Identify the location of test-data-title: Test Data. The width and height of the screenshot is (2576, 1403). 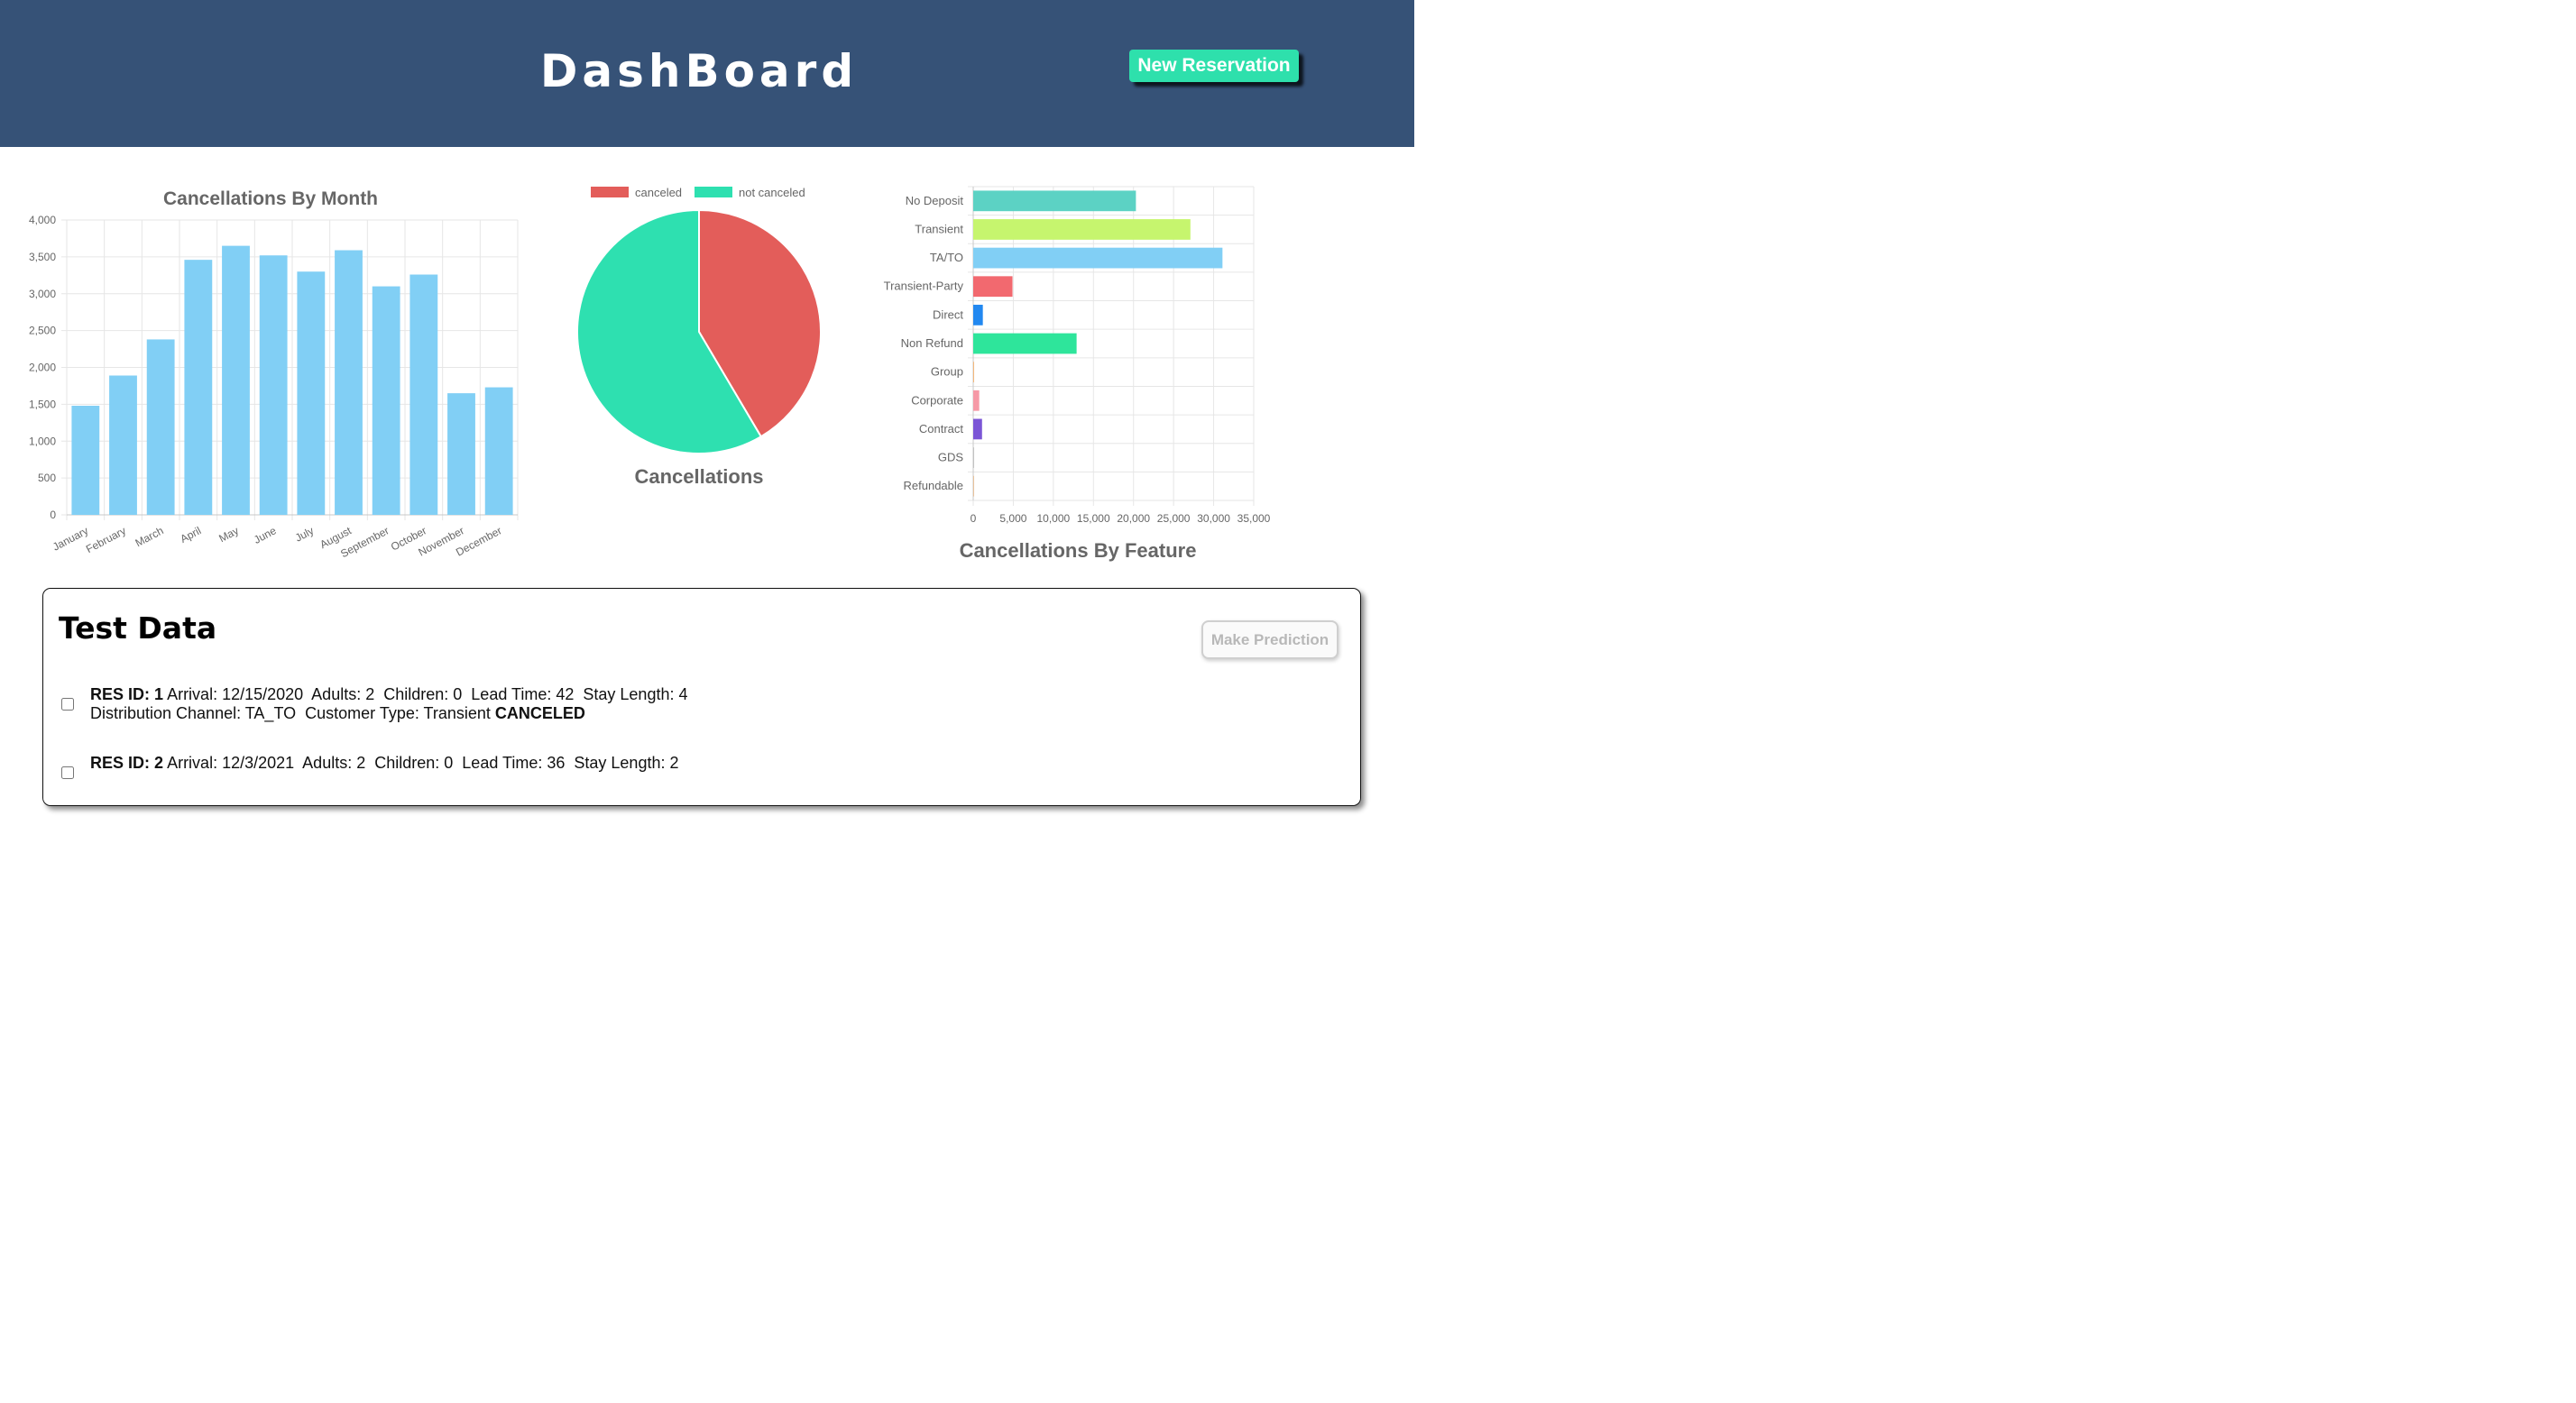
(138, 628).